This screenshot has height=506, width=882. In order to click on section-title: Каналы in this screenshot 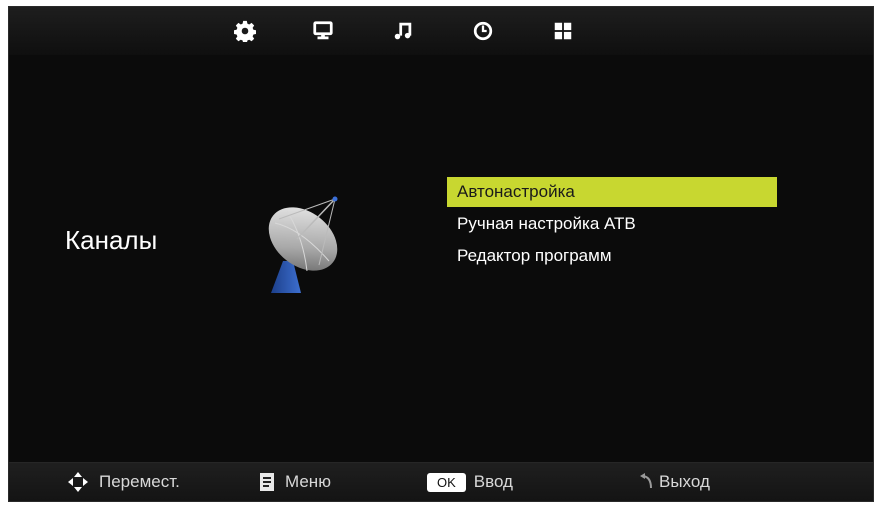, I will do `click(111, 240)`.